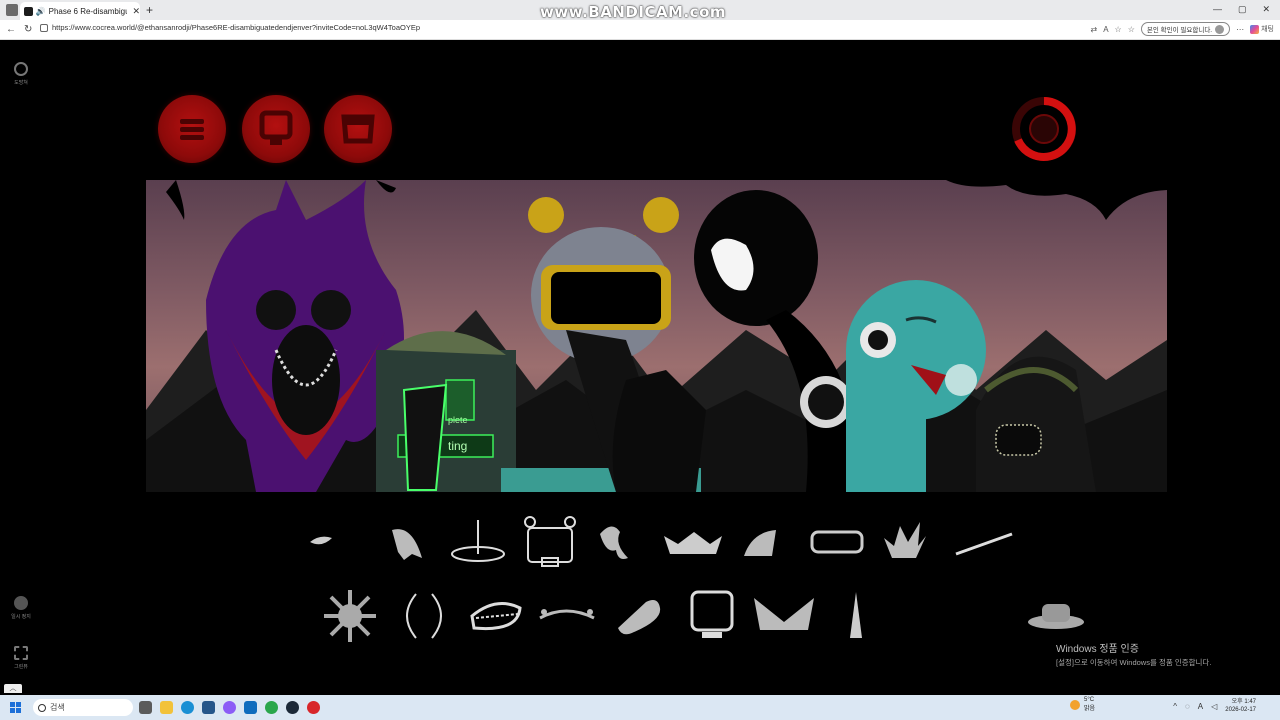 This screenshot has width=1280, height=720. I want to click on character-button, so click(276, 129).